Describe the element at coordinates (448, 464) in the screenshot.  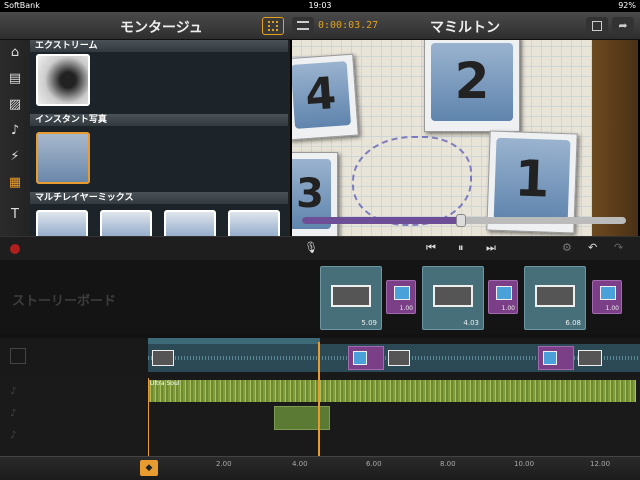
I see `ruler-tick: 8.00` at that location.